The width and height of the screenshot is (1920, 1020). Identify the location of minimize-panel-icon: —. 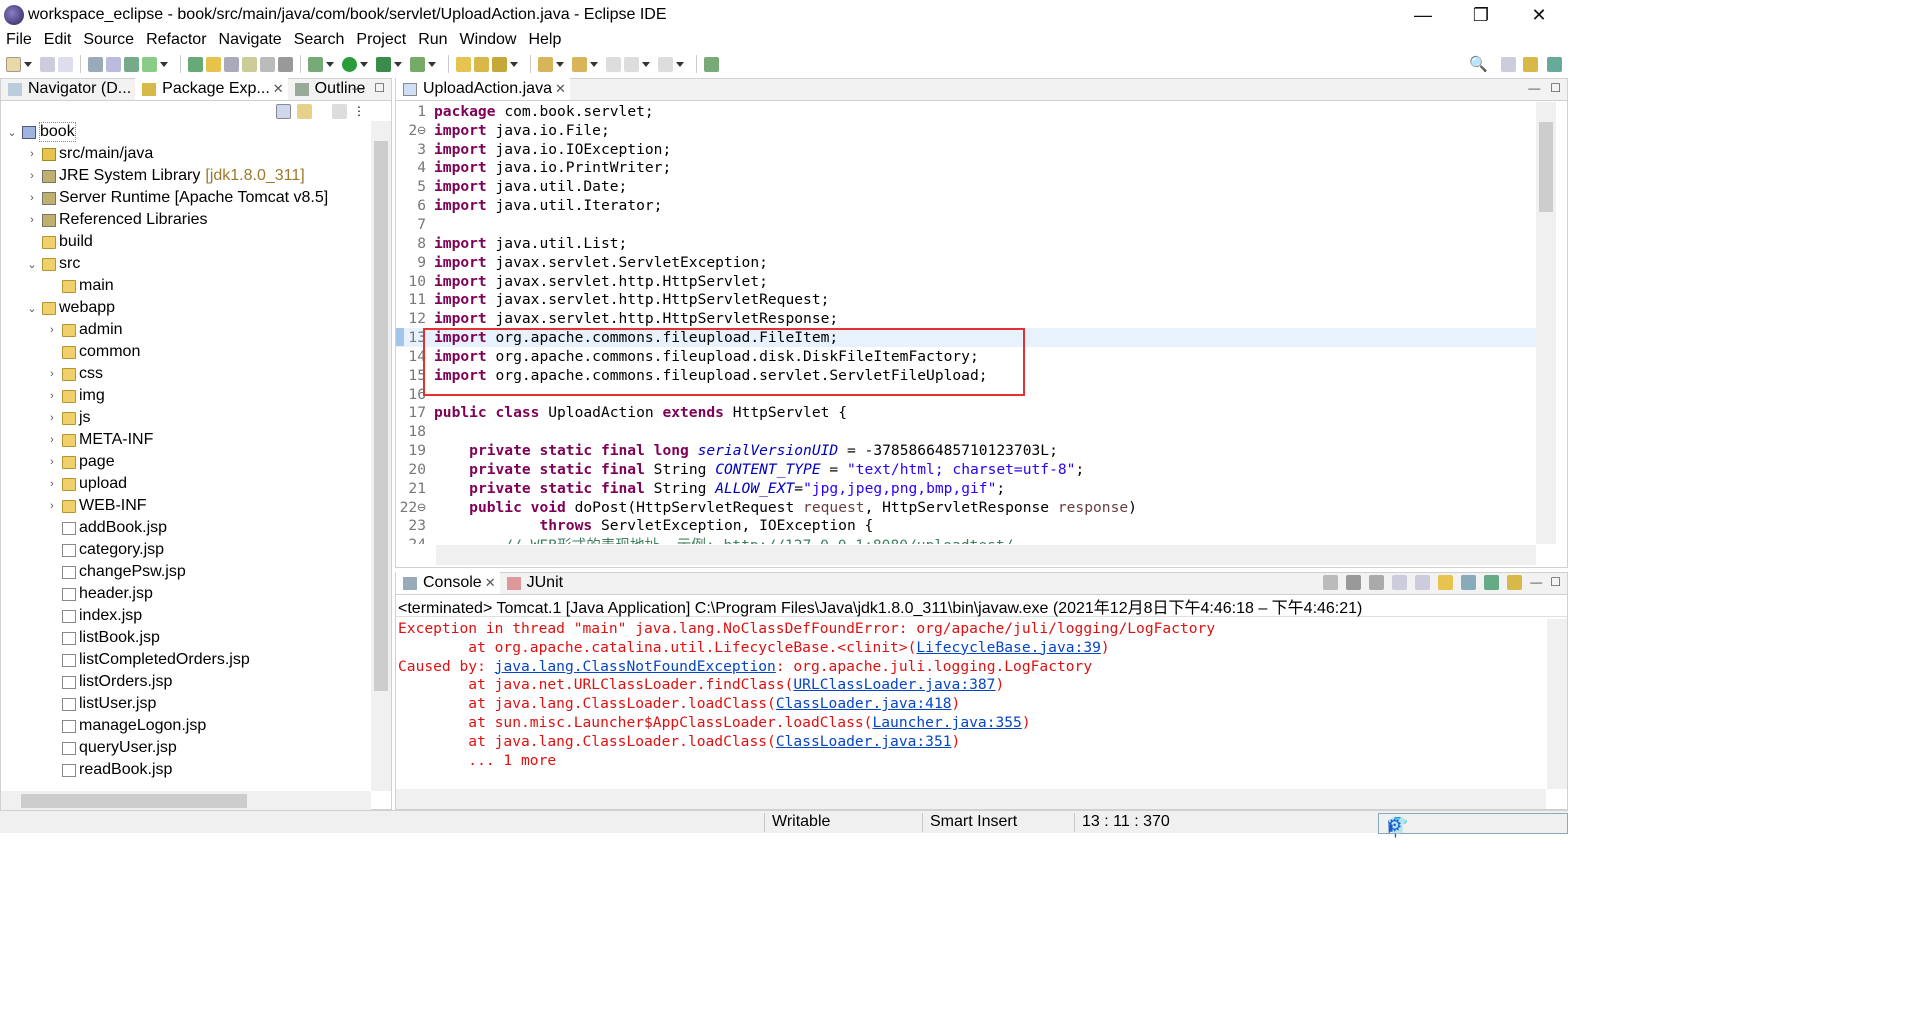
(358, 88).